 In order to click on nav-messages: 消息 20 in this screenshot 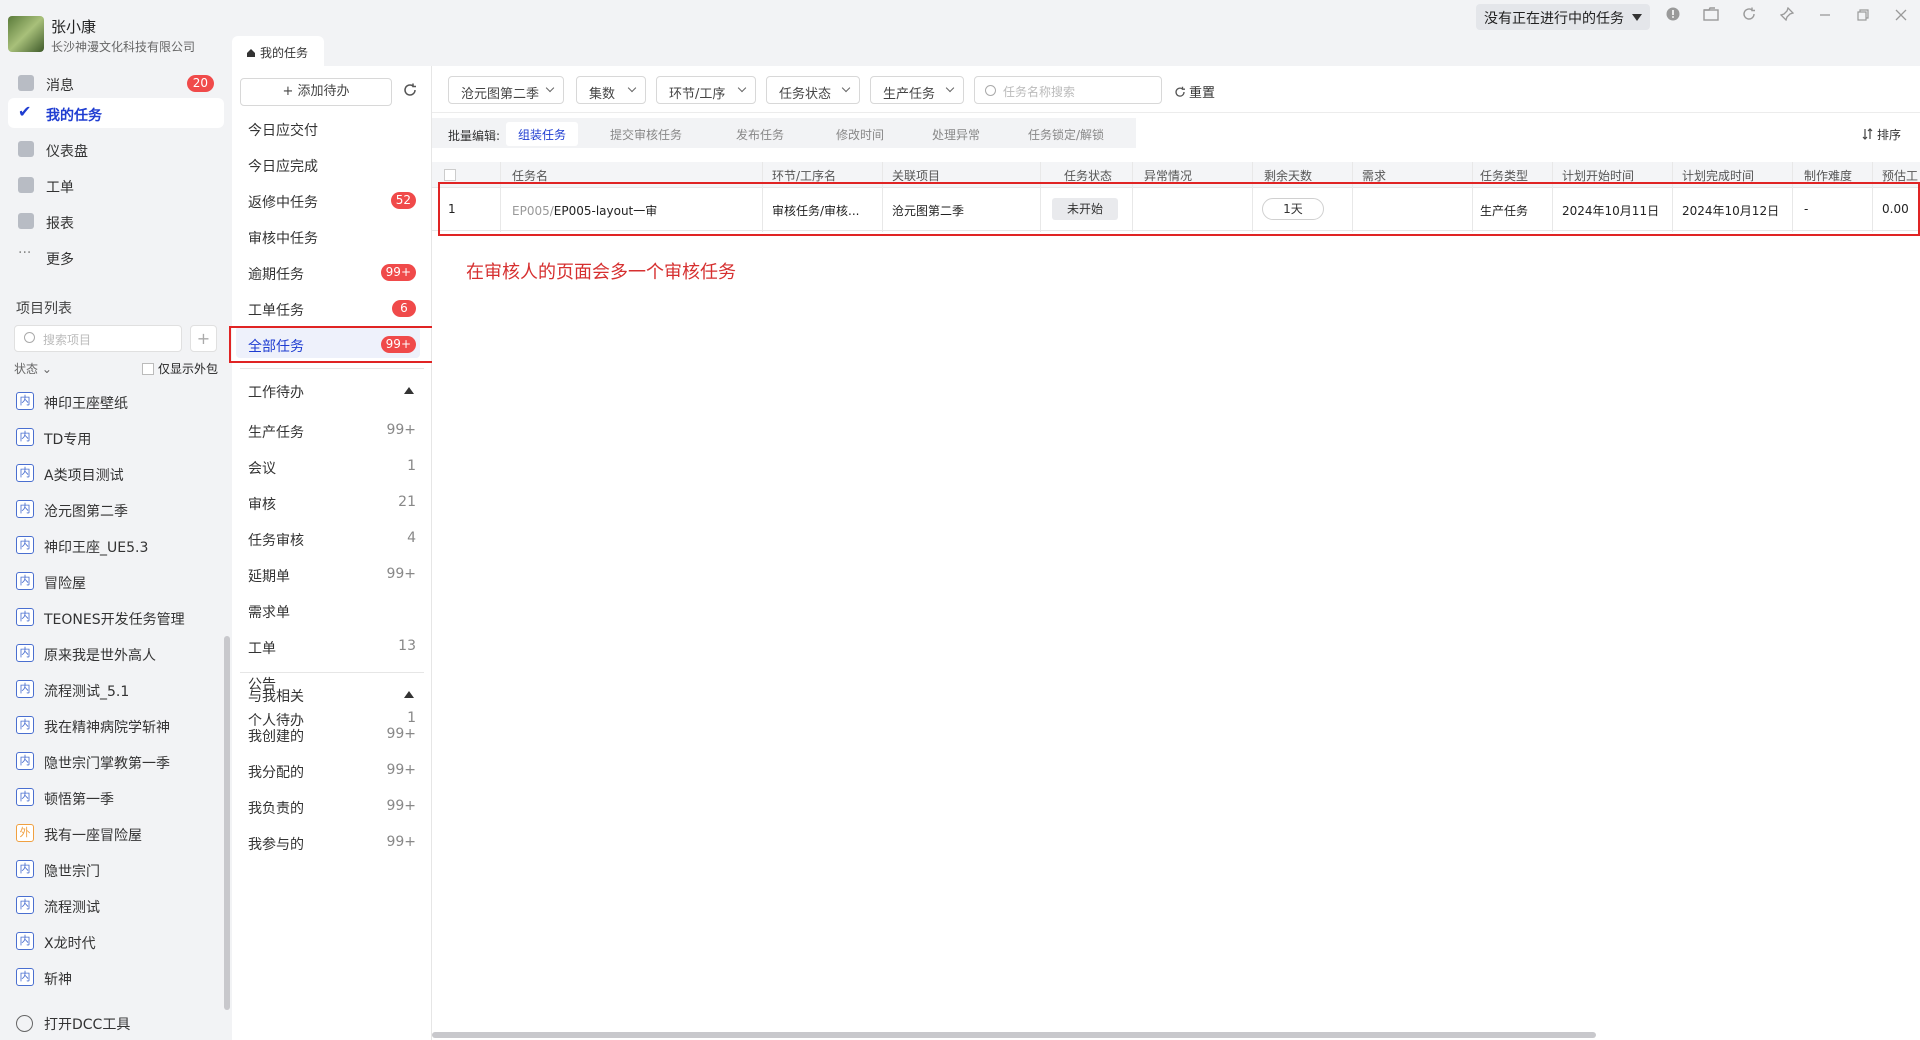, I will do `click(116, 83)`.